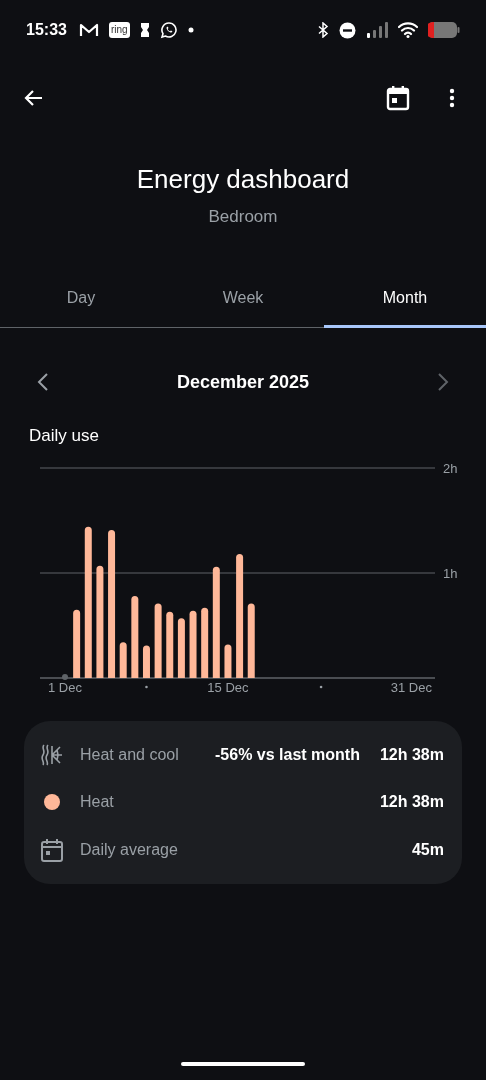  Describe the element at coordinates (168, 30) in the screenshot. I see `chat-icon` at that location.